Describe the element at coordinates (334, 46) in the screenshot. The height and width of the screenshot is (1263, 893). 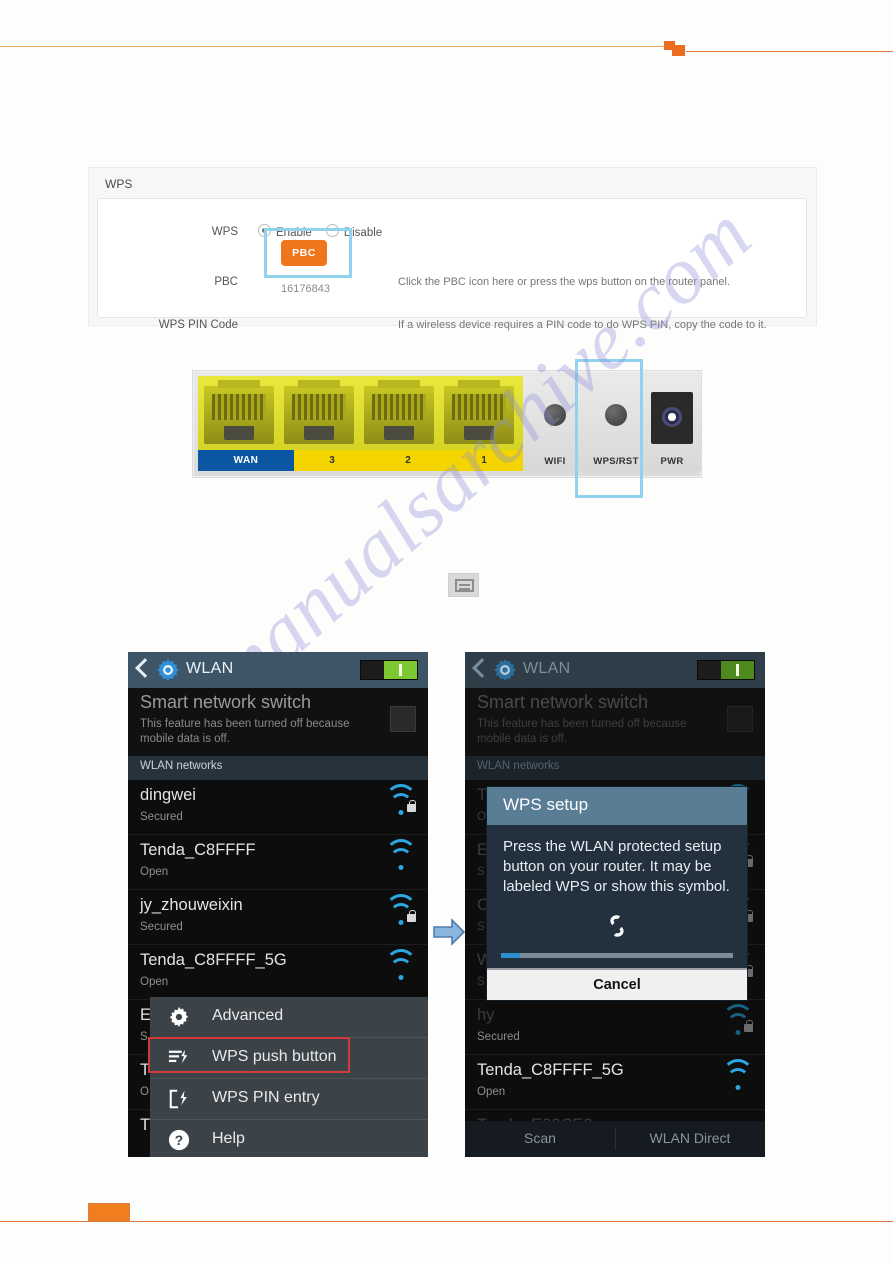
I see `header-rule-left` at that location.